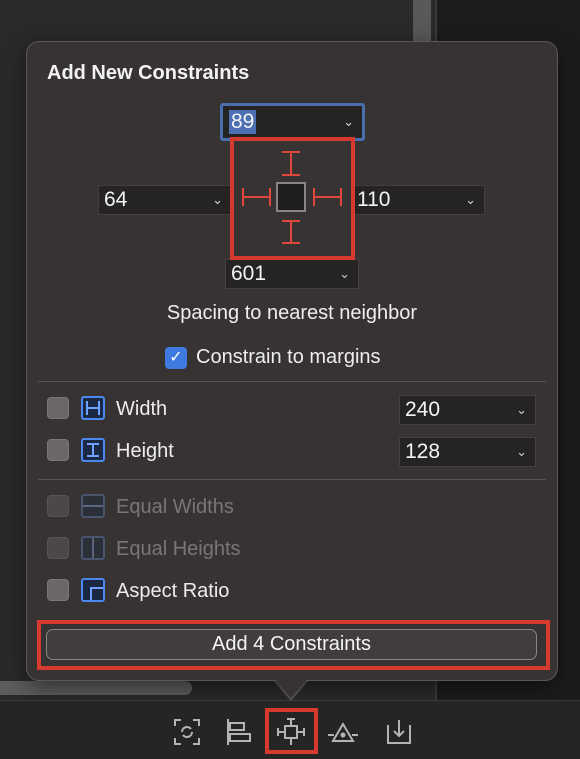  What do you see at coordinates (93, 548) in the screenshot?
I see `equal-heights-icon` at bounding box center [93, 548].